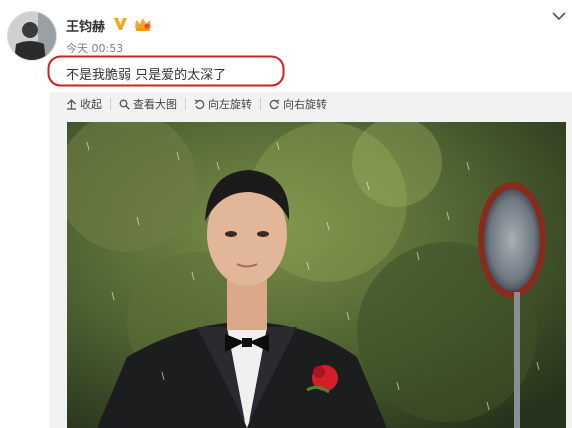  I want to click on media-toolbar: 收起 查看大图 向左旋转 向右旋转, so click(196, 104).